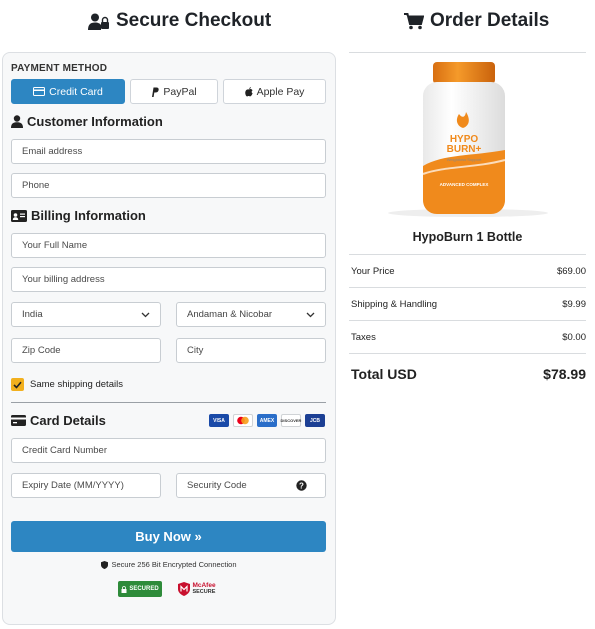  I want to click on email-field, so click(168, 151).